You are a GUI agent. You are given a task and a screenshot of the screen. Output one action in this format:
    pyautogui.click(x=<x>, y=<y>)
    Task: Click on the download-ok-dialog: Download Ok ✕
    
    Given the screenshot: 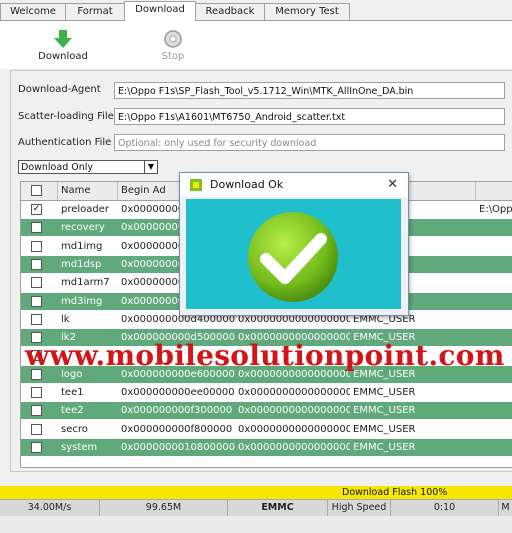 What is the action you would take?
    pyautogui.click(x=294, y=244)
    